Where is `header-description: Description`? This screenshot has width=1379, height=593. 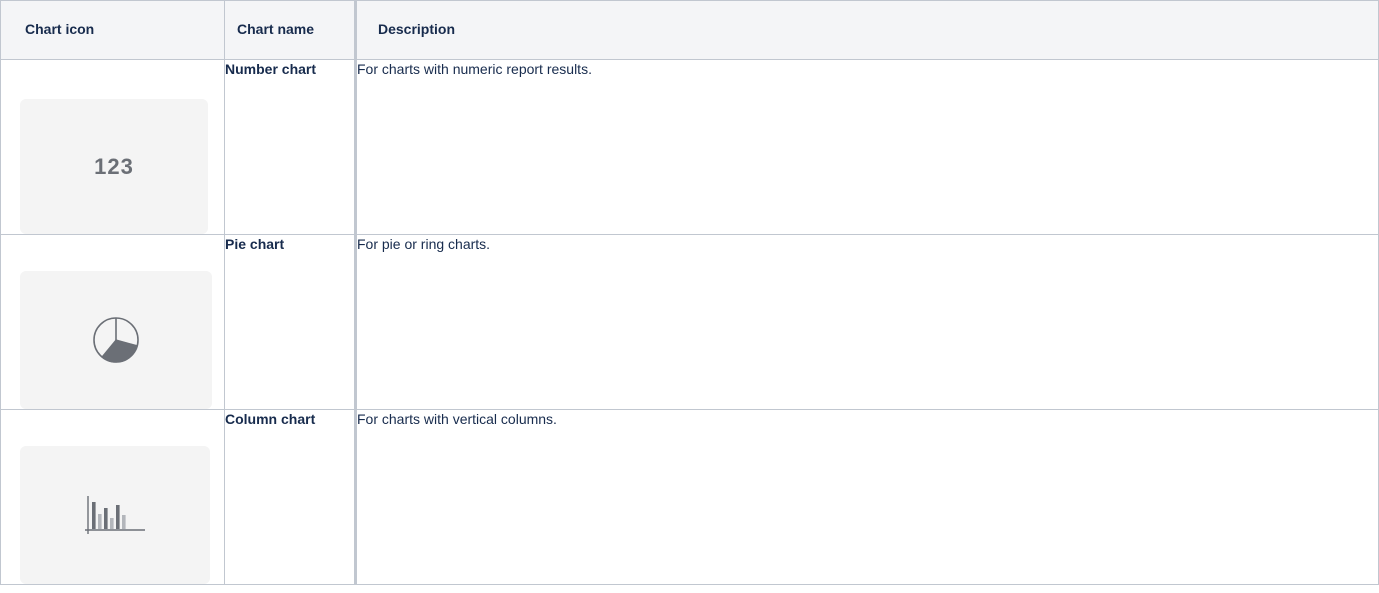 header-description: Description is located at coordinates (867, 30).